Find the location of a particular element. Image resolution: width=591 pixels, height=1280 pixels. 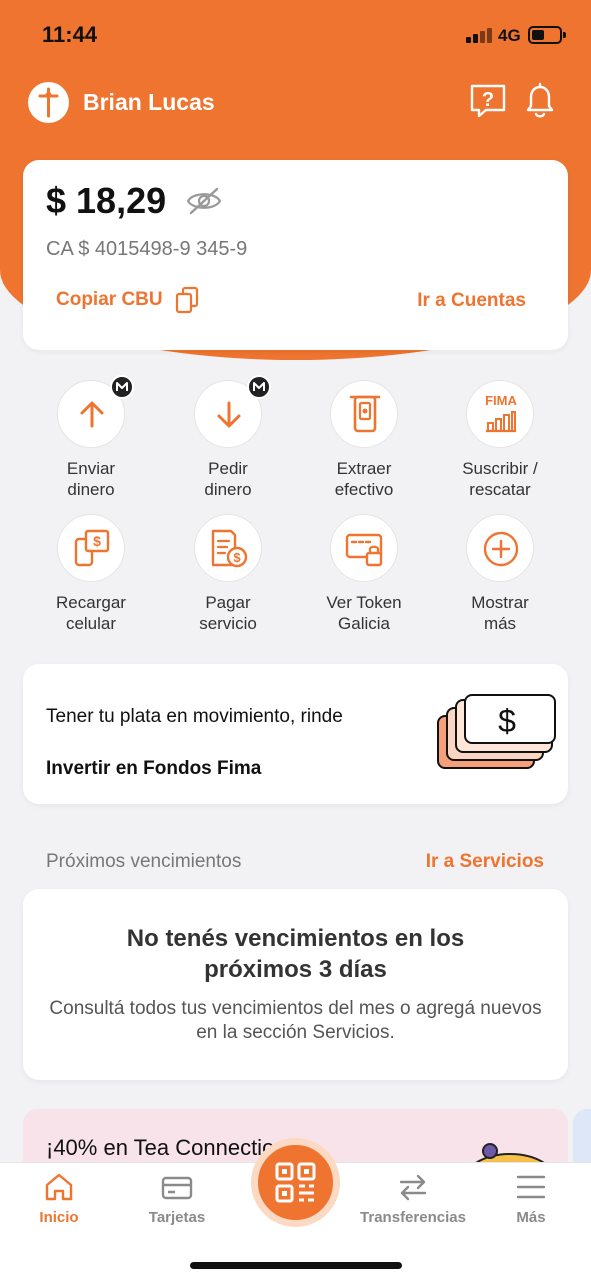

bank-logo-avatar is located at coordinates (48, 102).